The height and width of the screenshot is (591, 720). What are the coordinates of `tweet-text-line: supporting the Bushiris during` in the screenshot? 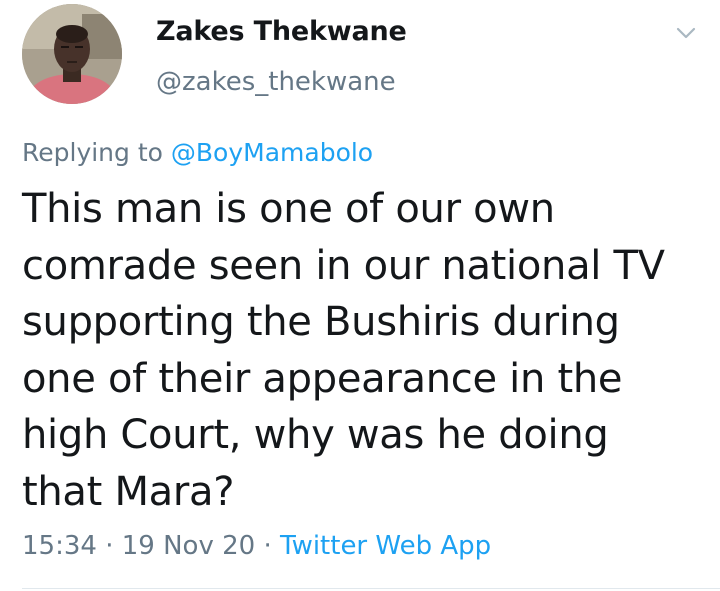 It's located at (321, 322).